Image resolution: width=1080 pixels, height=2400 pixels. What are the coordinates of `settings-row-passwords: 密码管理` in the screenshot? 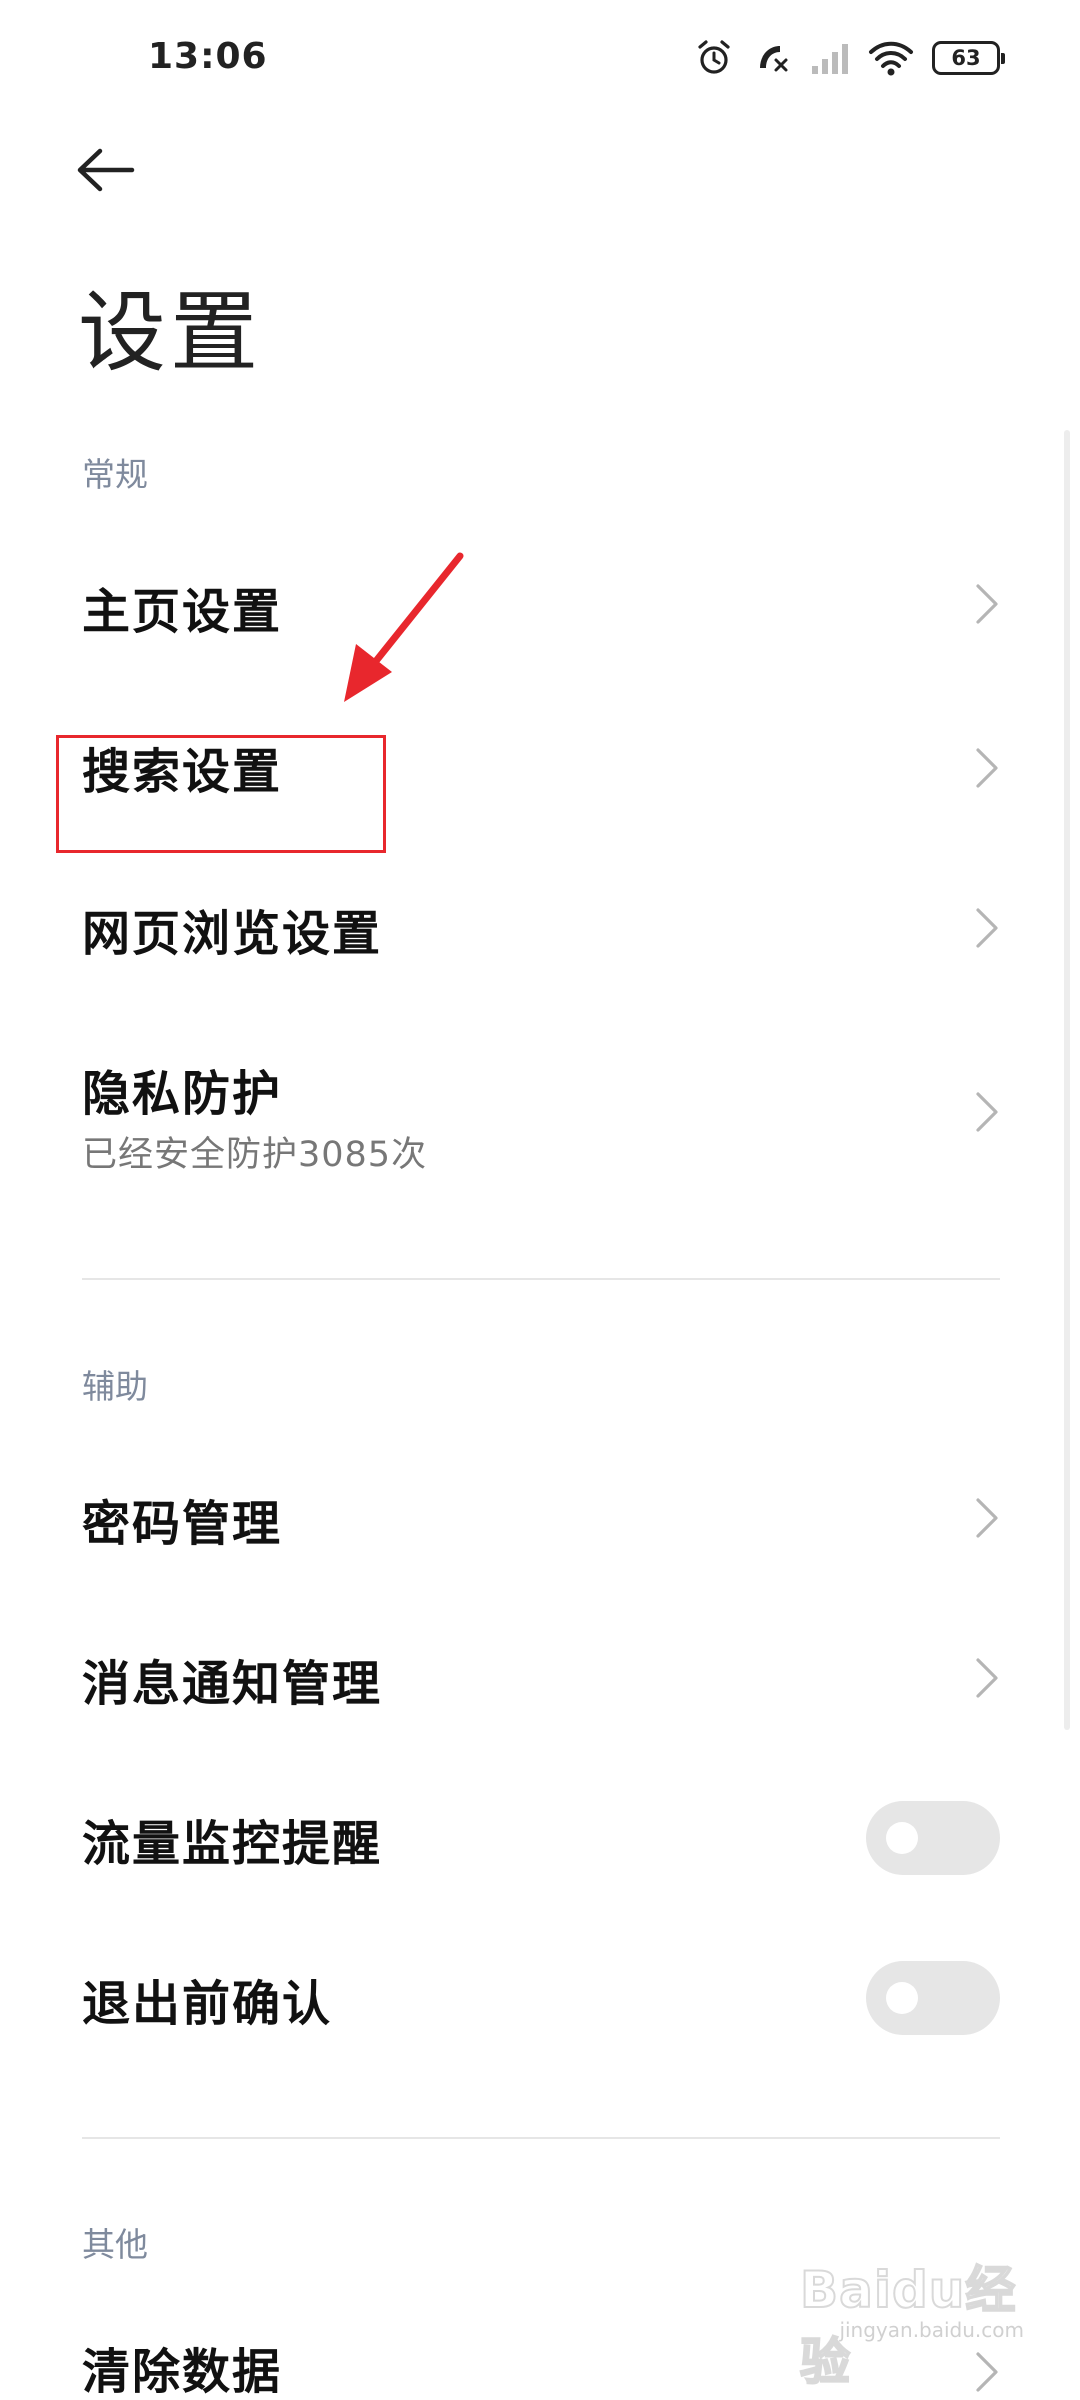 It's located at (540, 1518).